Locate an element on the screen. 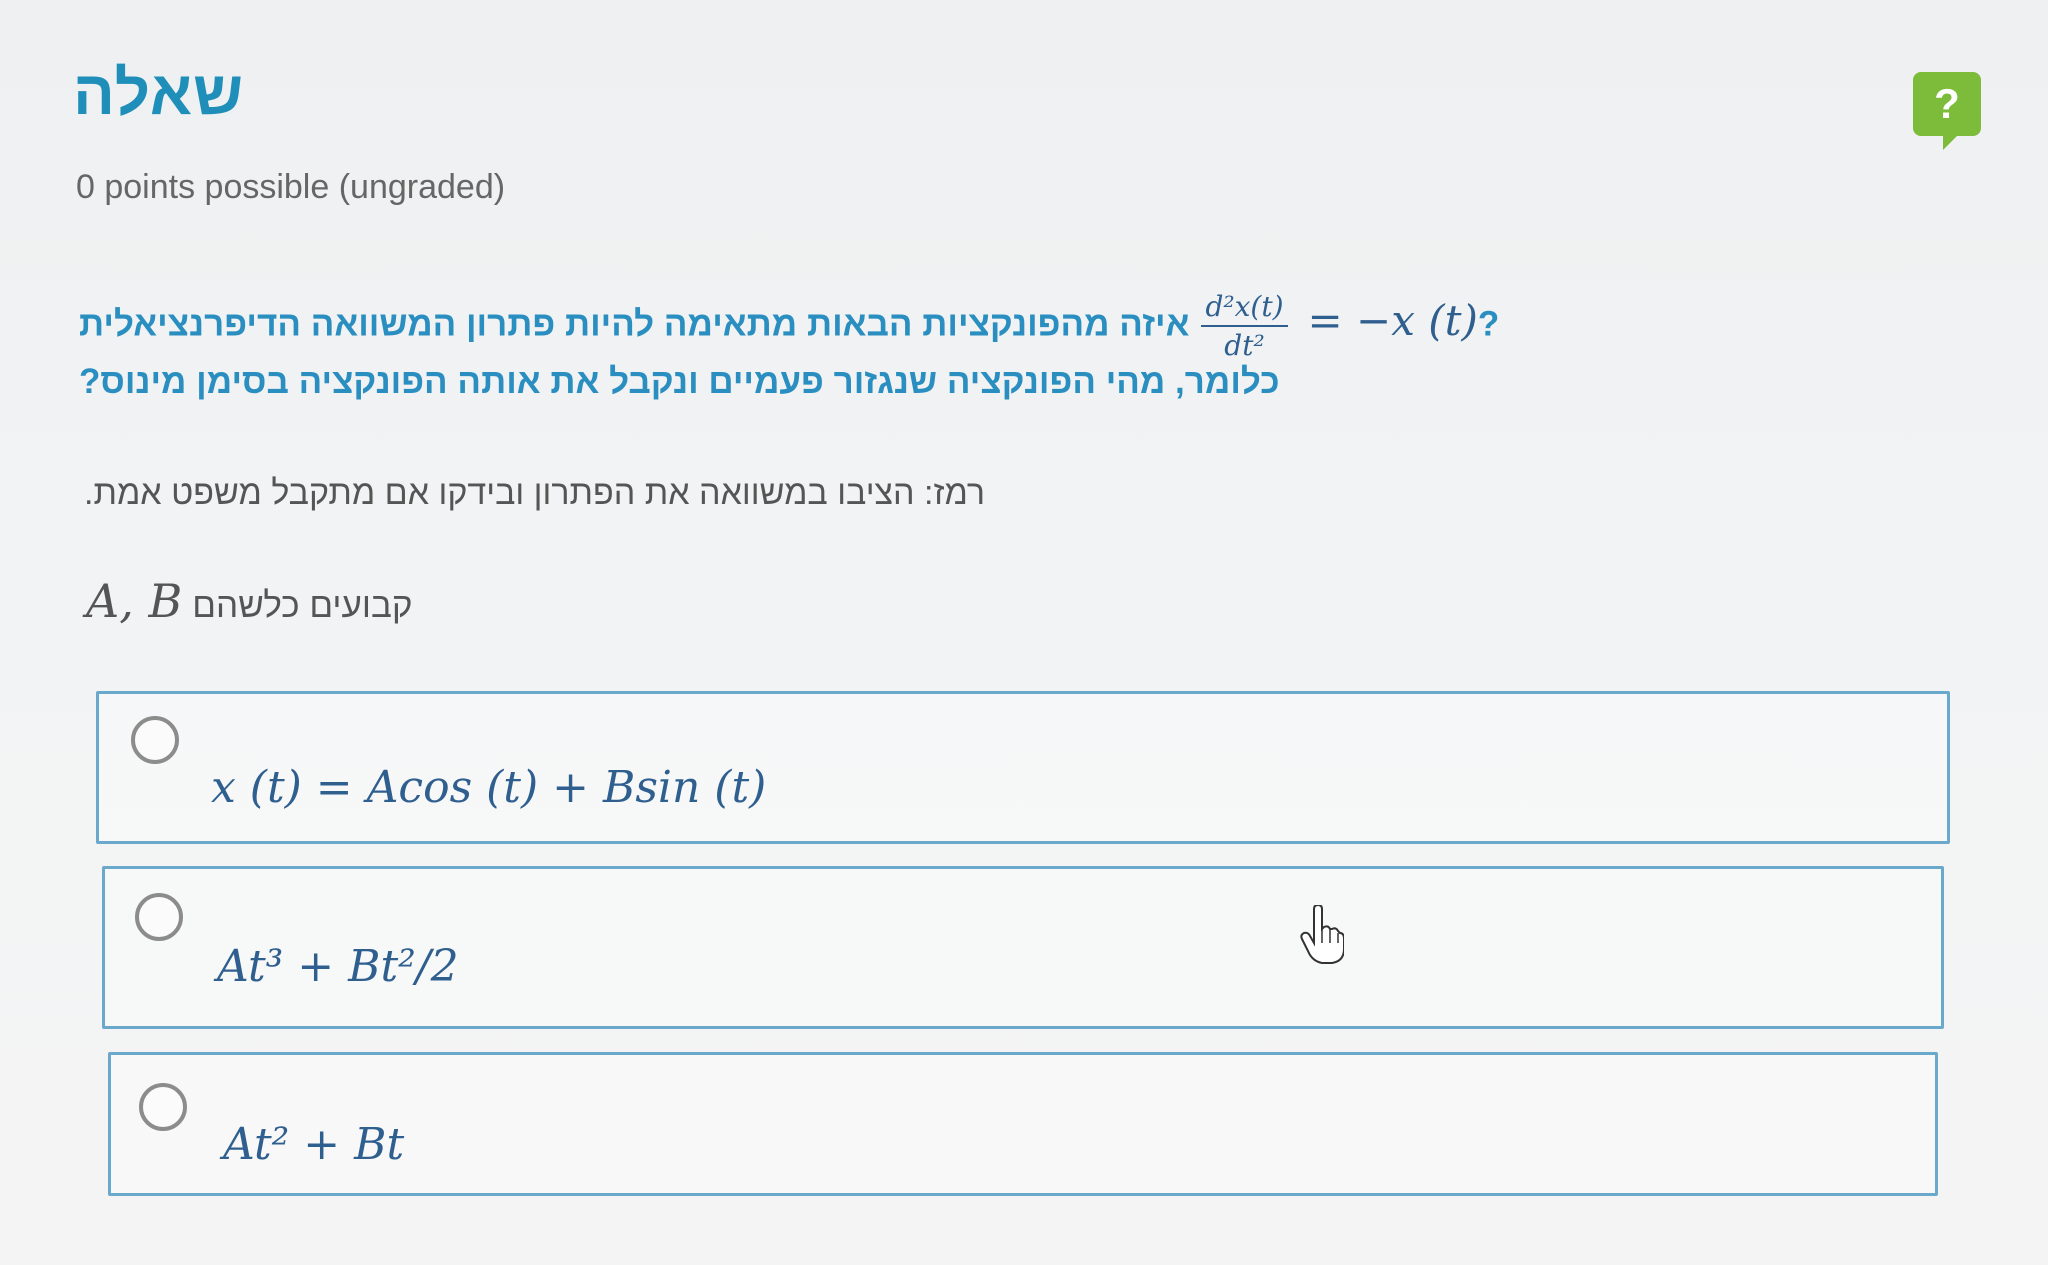 The image size is (2048, 1265). equation-rhs: = −x (t) is located at coordinates (1392, 321).